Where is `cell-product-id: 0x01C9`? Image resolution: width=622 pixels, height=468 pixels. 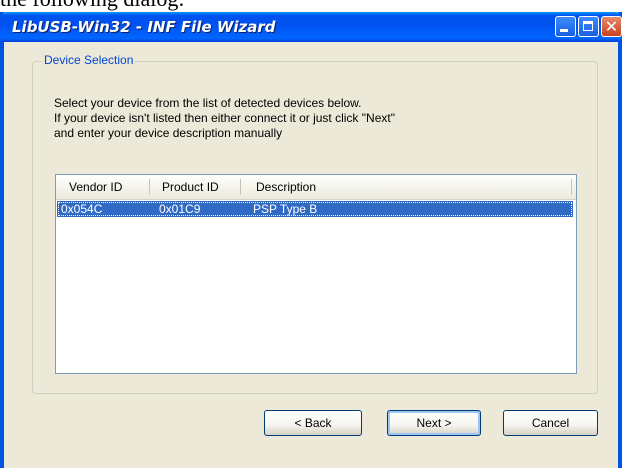
cell-product-id: 0x01C9 is located at coordinates (180, 209).